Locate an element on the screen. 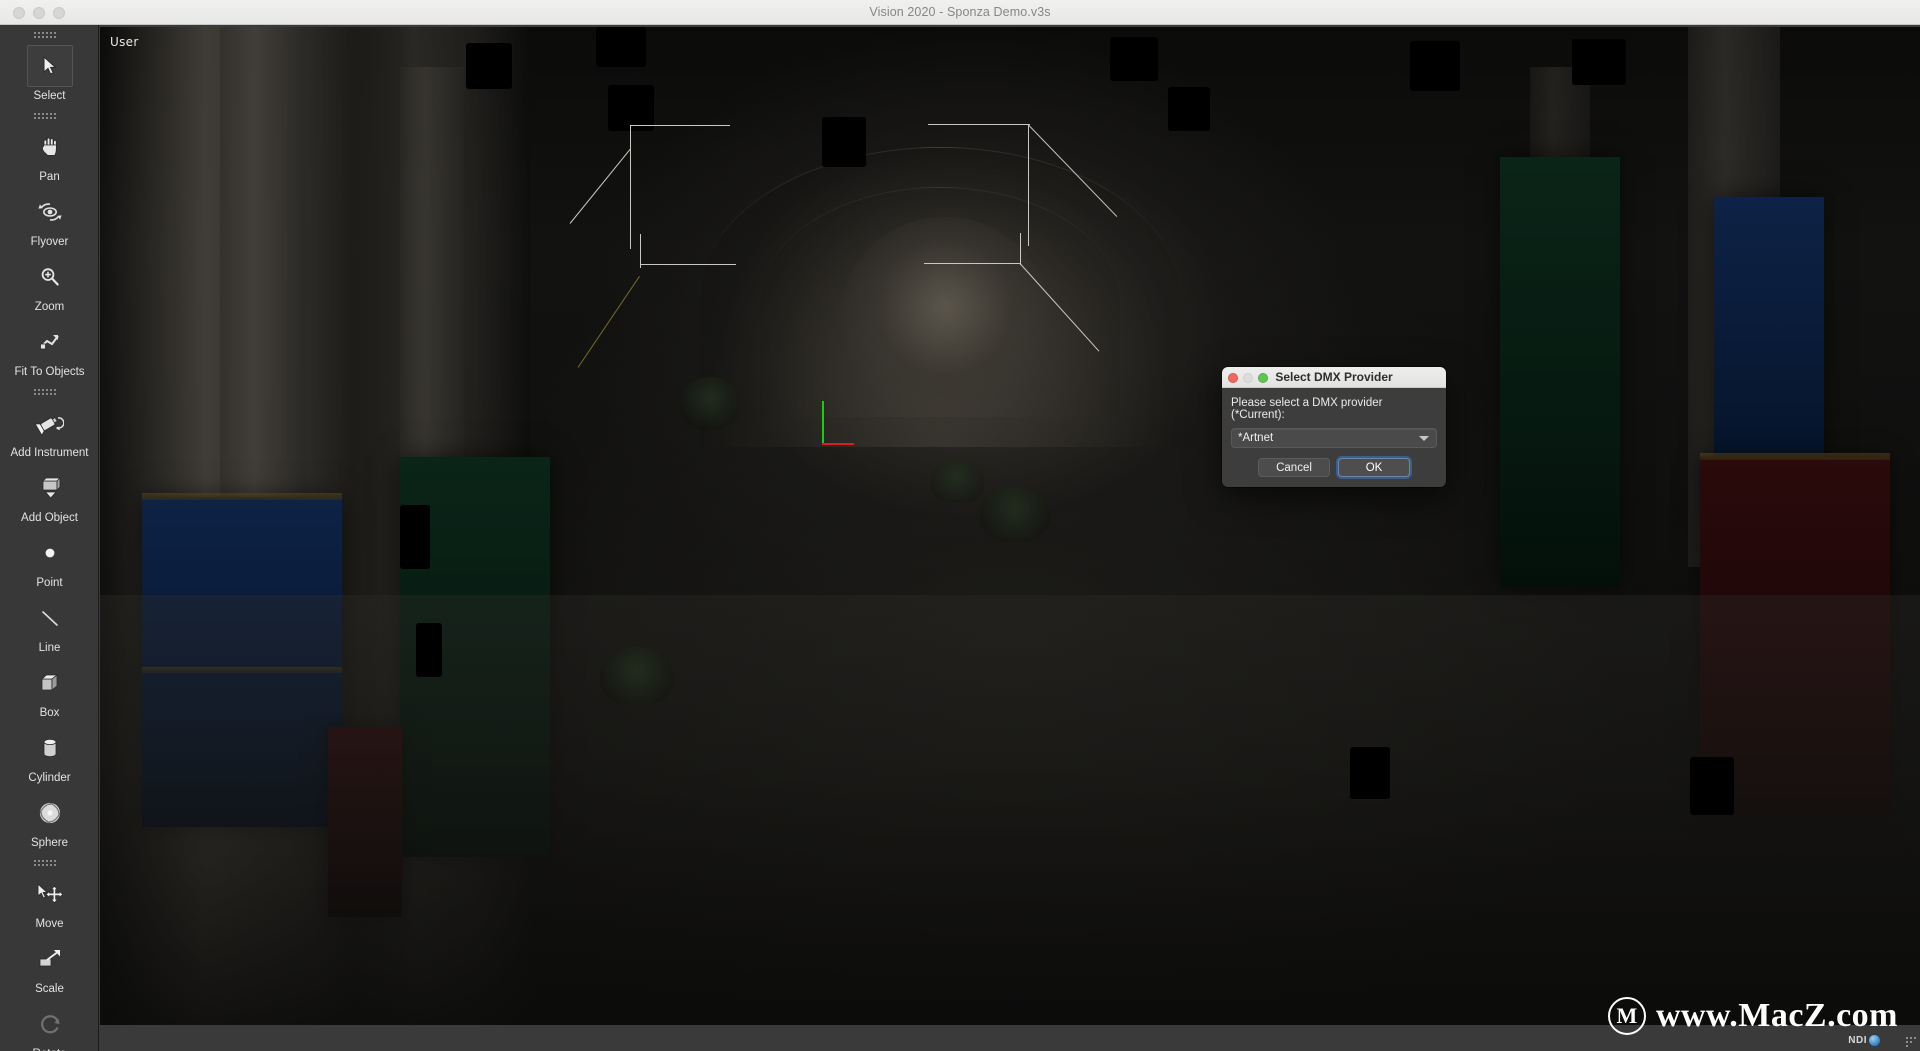 This screenshot has height=1051, width=1920. ndi-badge: NDI is located at coordinates (1864, 1040).